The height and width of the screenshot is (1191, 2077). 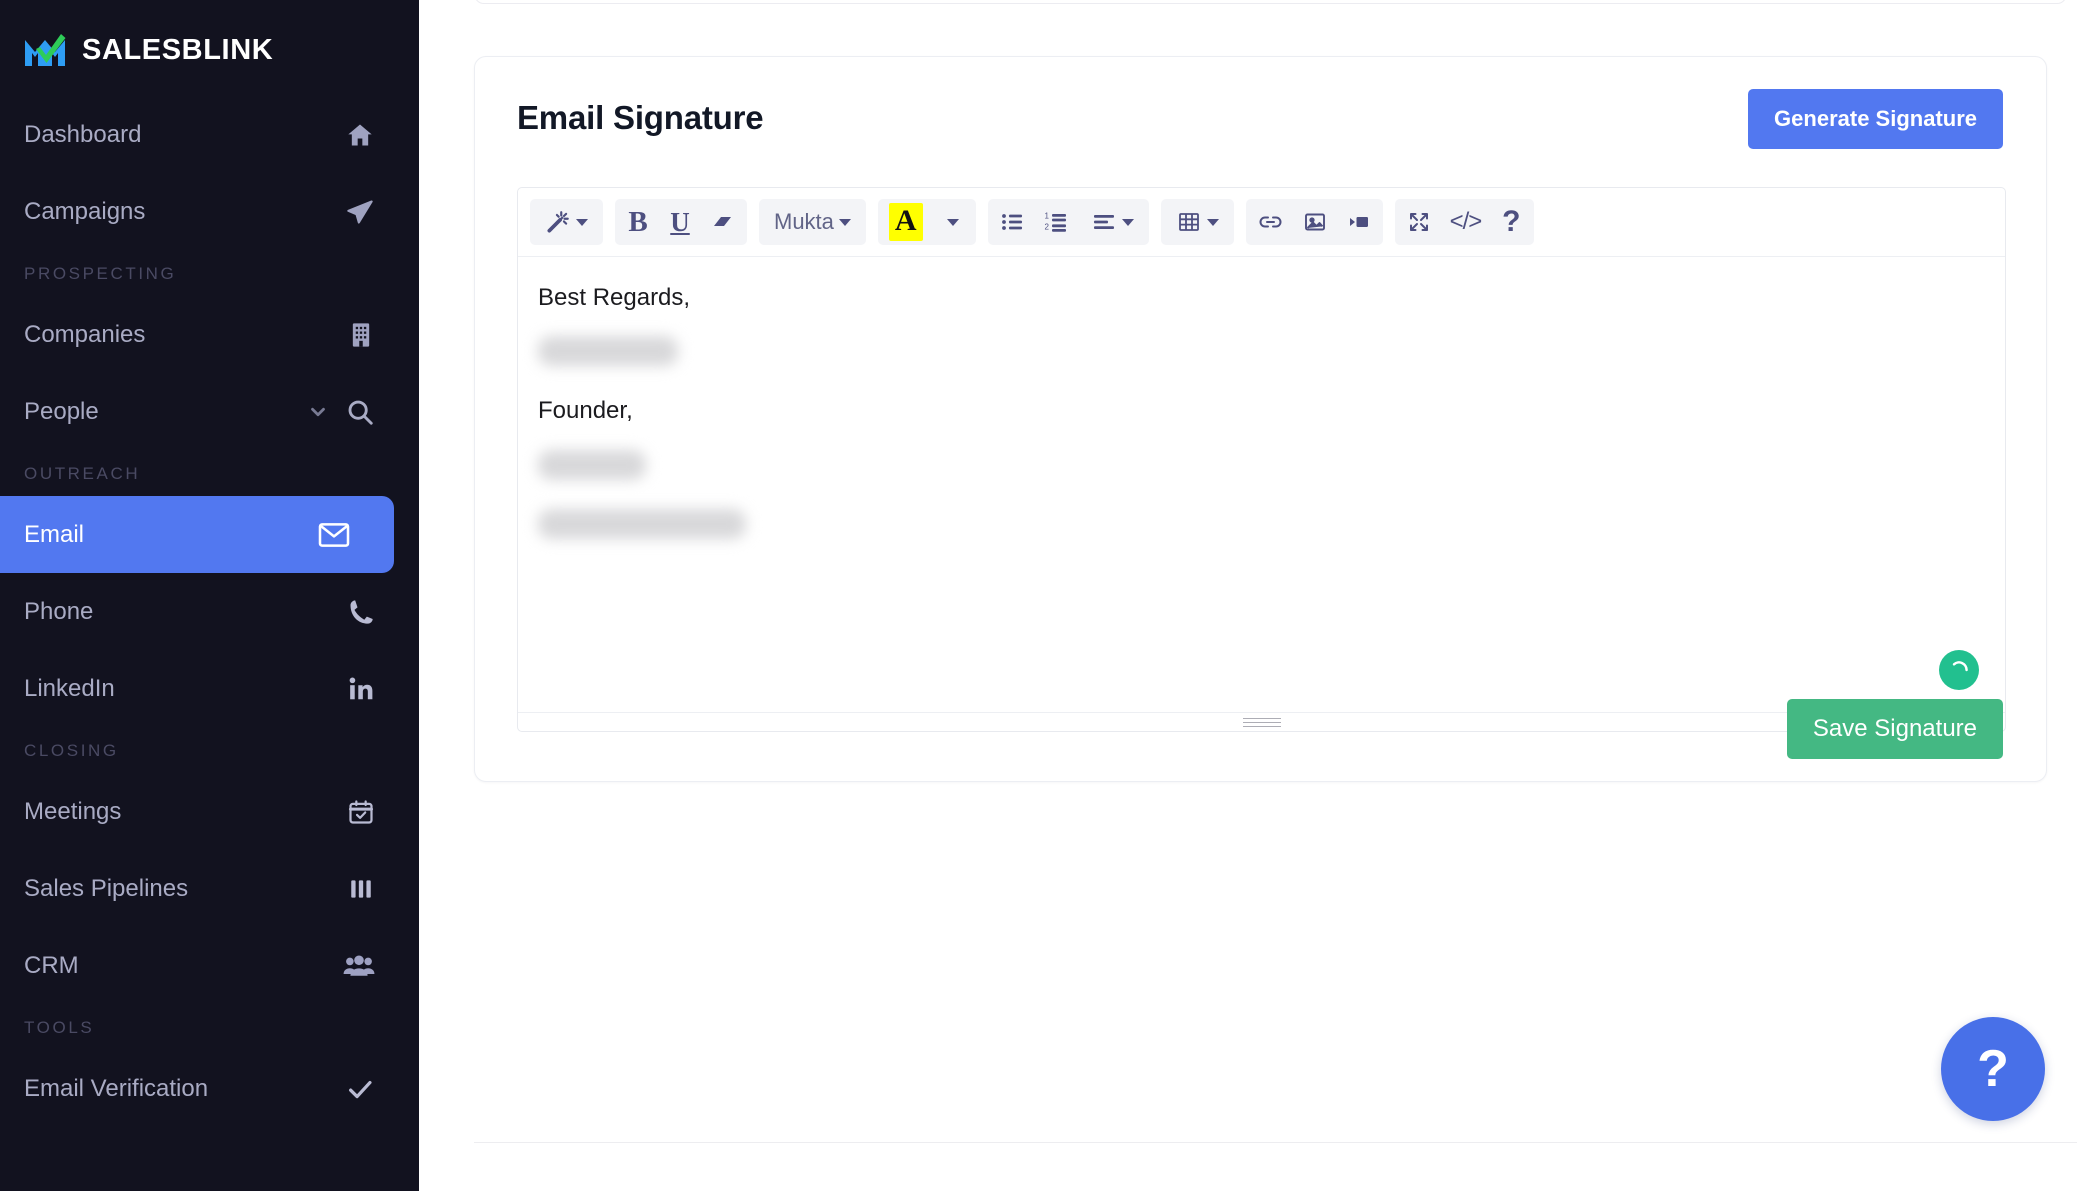 I want to click on sidebar-item-label: Email, so click(x=54, y=534).